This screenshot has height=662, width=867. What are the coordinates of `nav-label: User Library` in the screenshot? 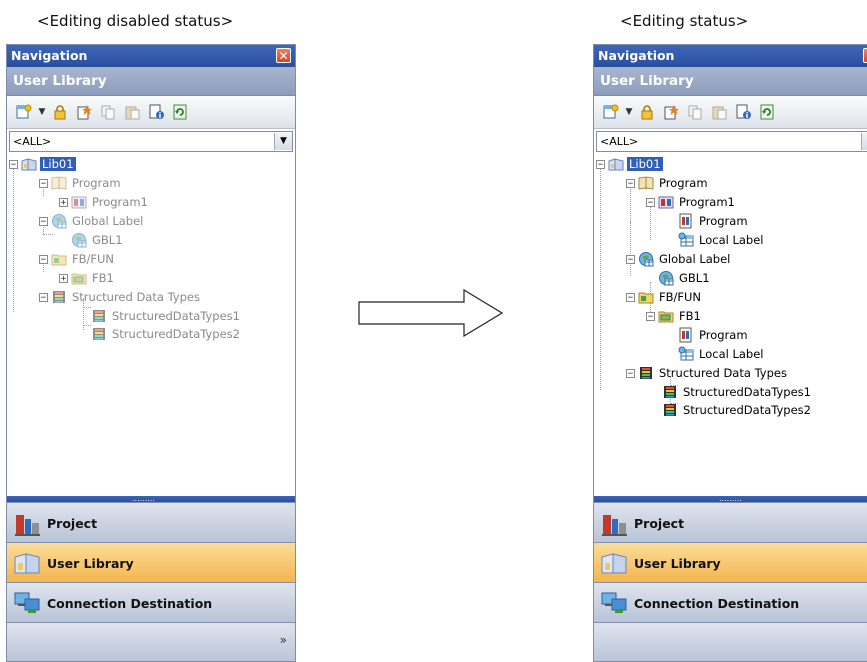 It's located at (677, 563).